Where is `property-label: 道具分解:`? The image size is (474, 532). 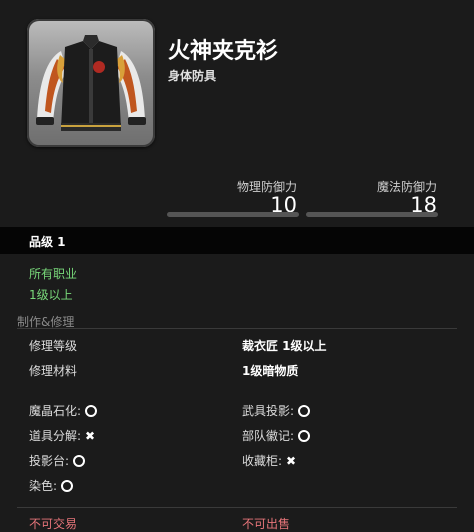
property-label: 道具分解: is located at coordinates (55, 436).